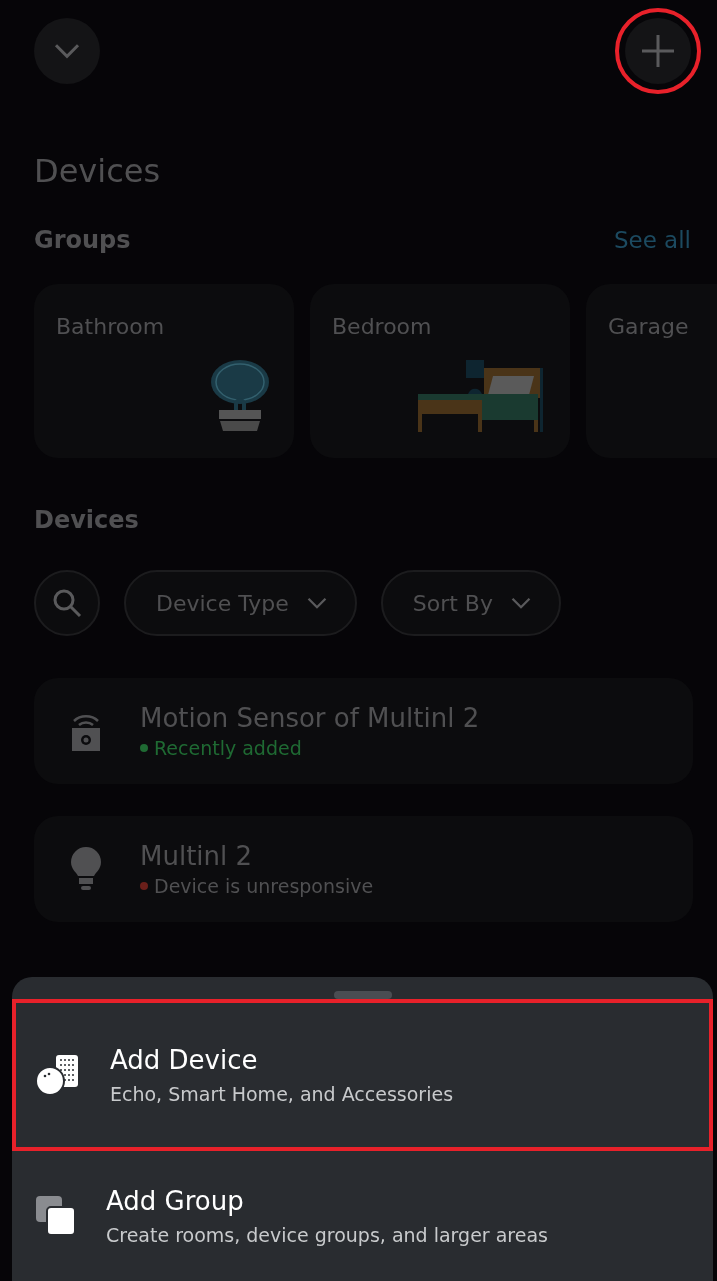 This screenshot has width=717, height=1281. Describe the element at coordinates (184, 1060) in the screenshot. I see `menu-item-title: Add Device` at that location.